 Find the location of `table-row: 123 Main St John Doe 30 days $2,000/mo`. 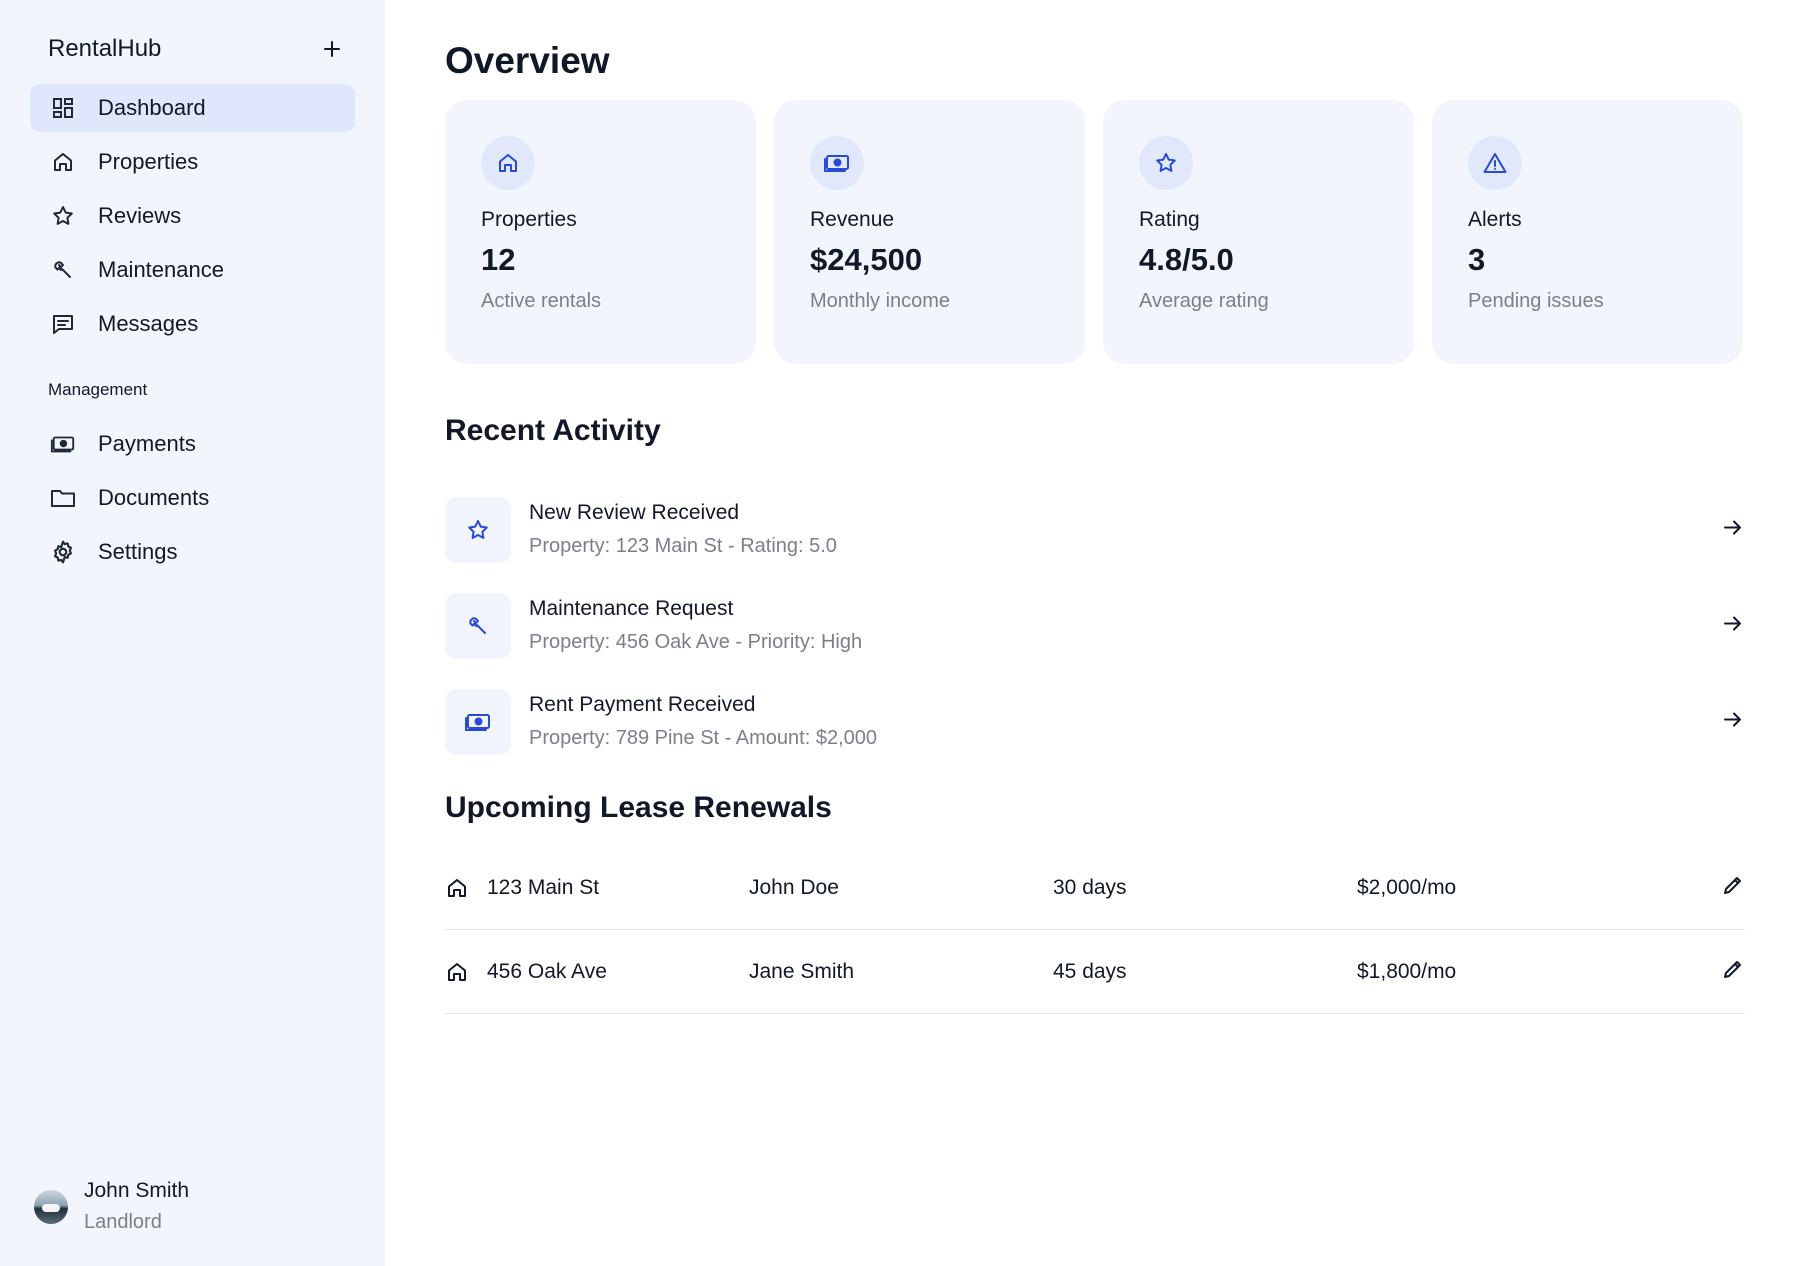

table-row: 123 Main St John Doe 30 days $2,000/mo is located at coordinates (1095, 888).